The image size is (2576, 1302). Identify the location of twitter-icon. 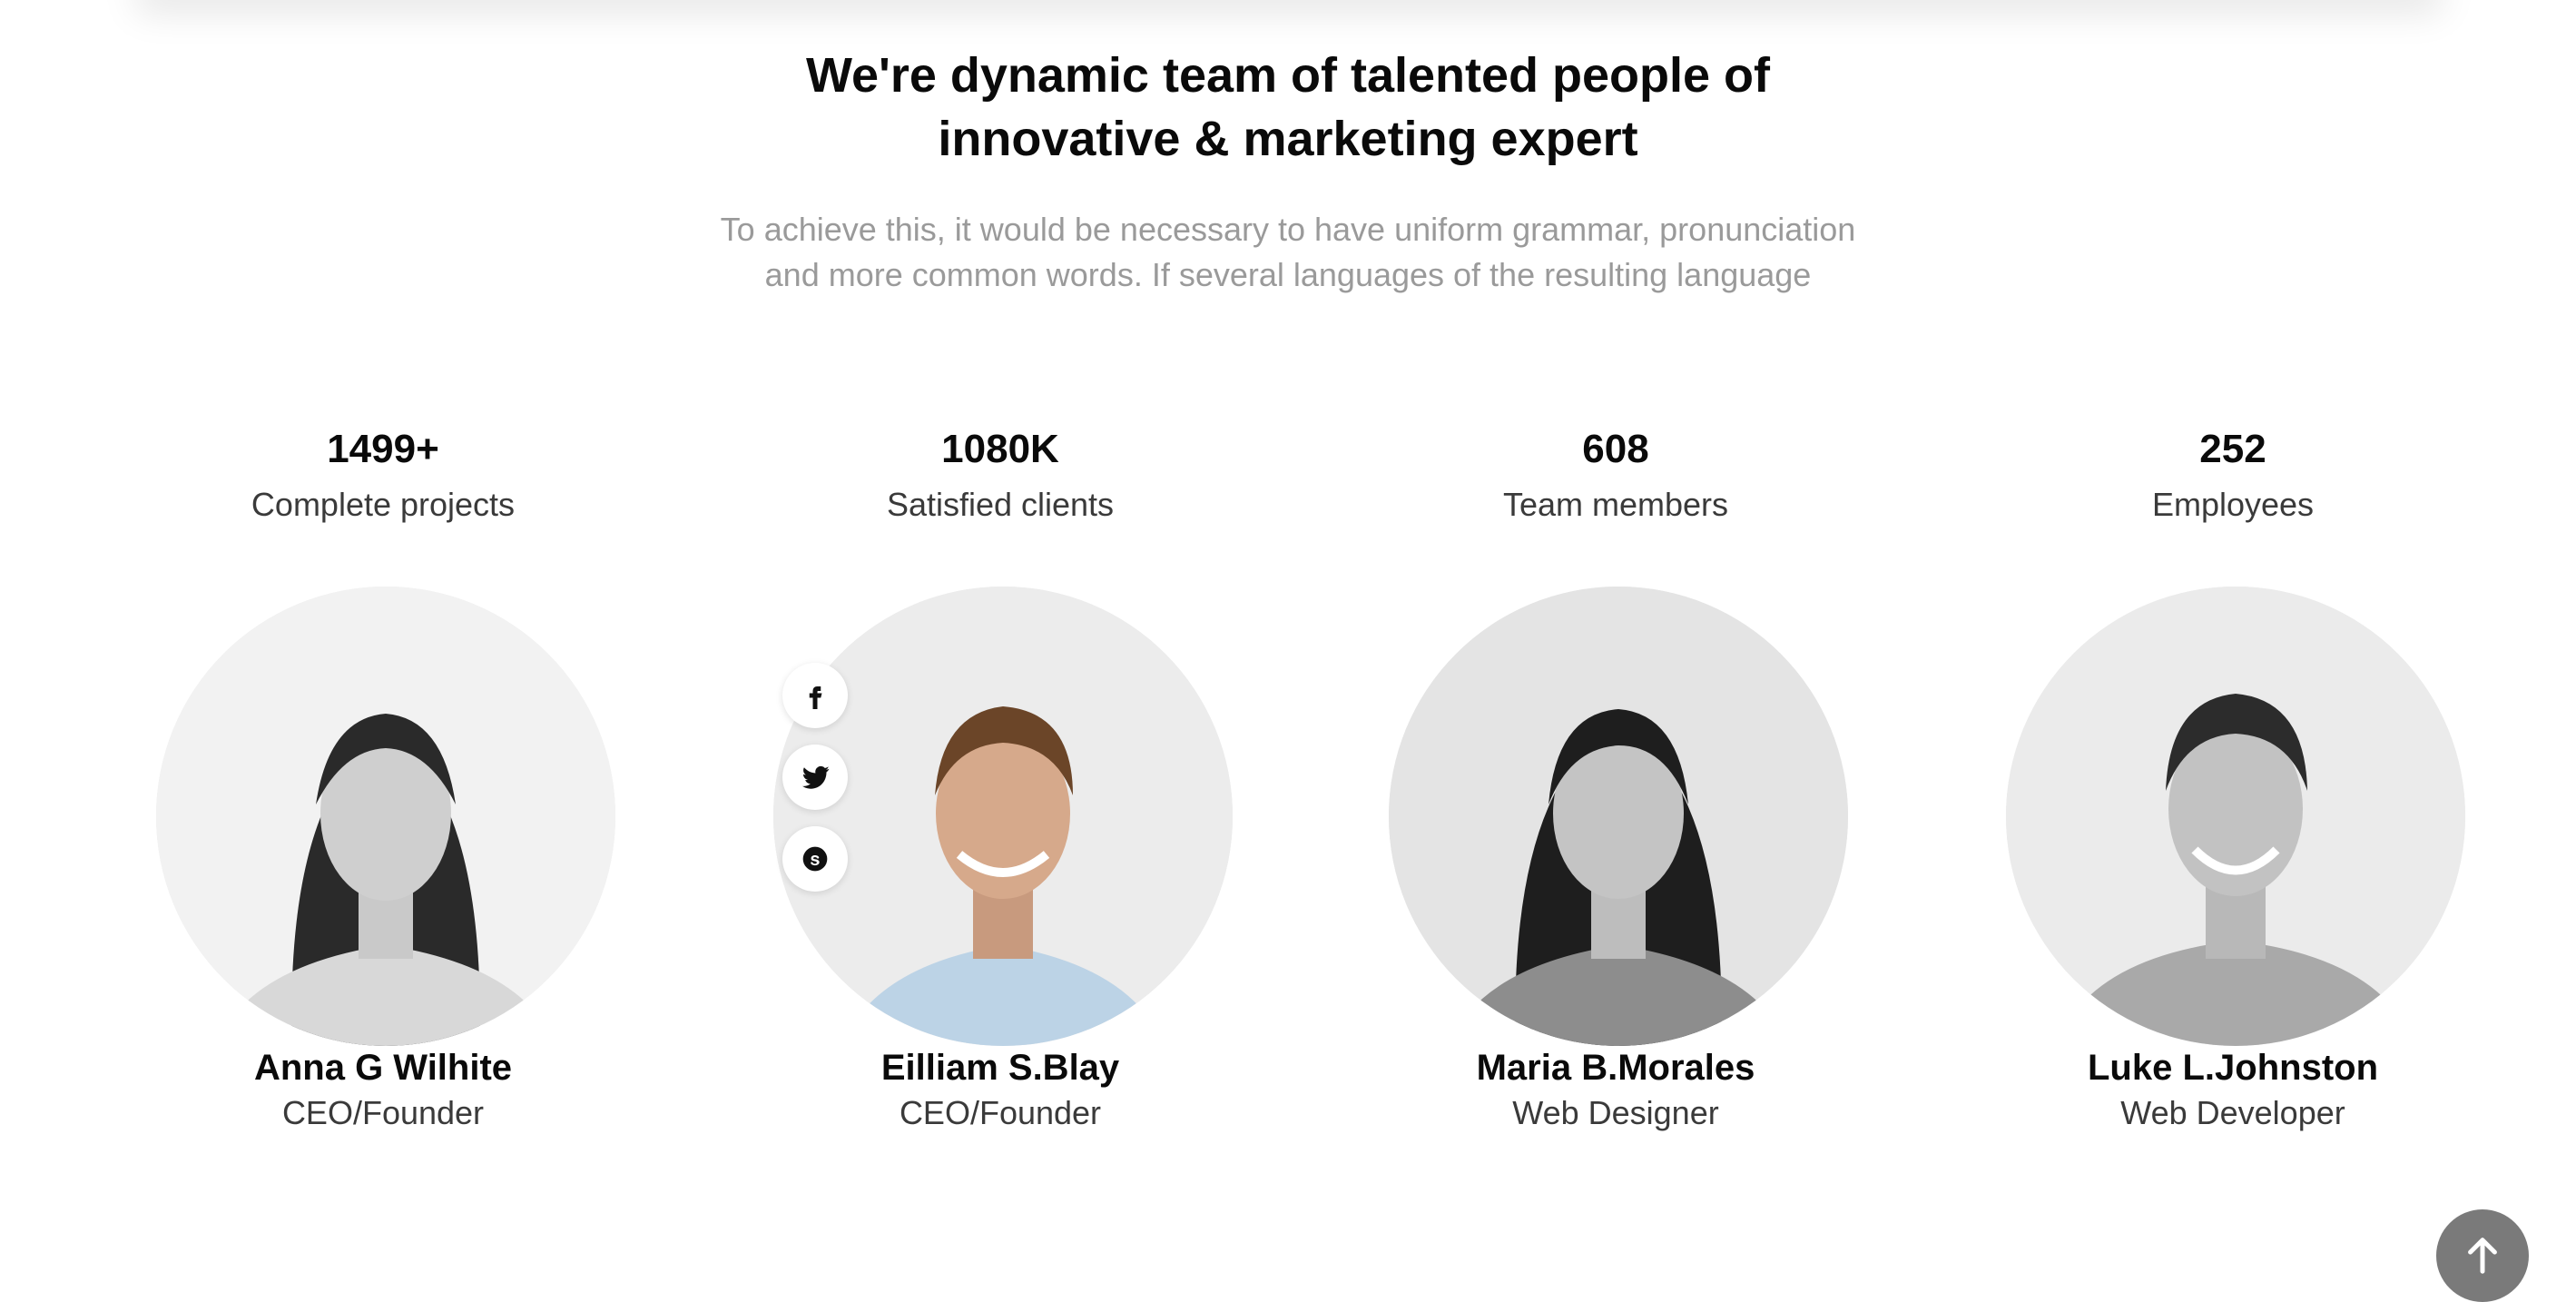
(815, 777).